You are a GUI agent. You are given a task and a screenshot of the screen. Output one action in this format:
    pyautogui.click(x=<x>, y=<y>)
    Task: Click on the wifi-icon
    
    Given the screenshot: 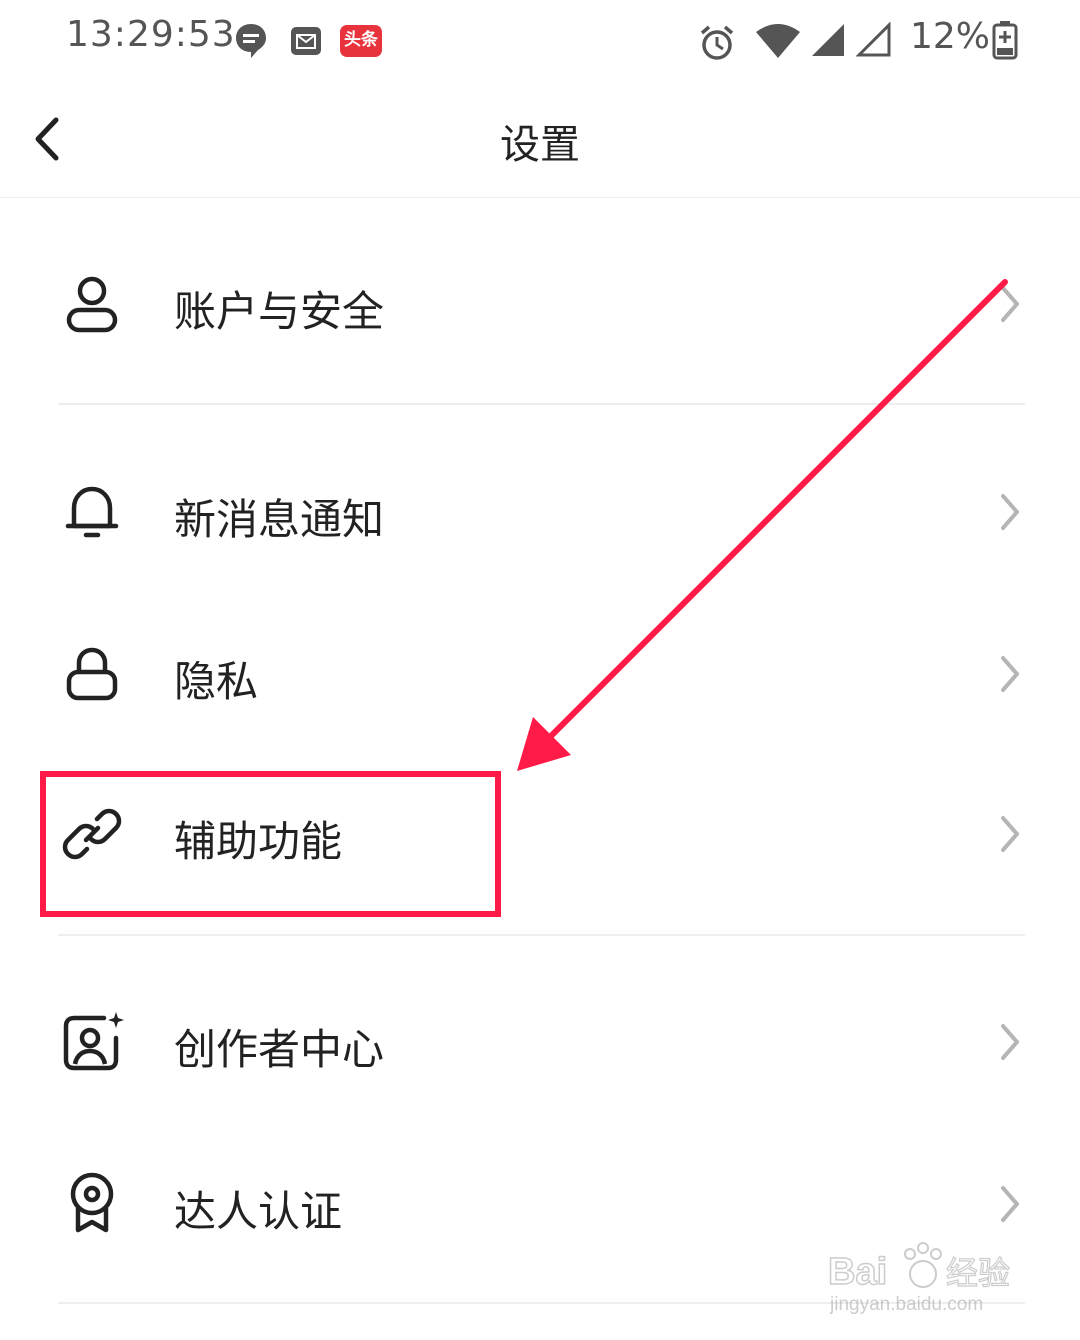 What is the action you would take?
    pyautogui.click(x=778, y=41)
    